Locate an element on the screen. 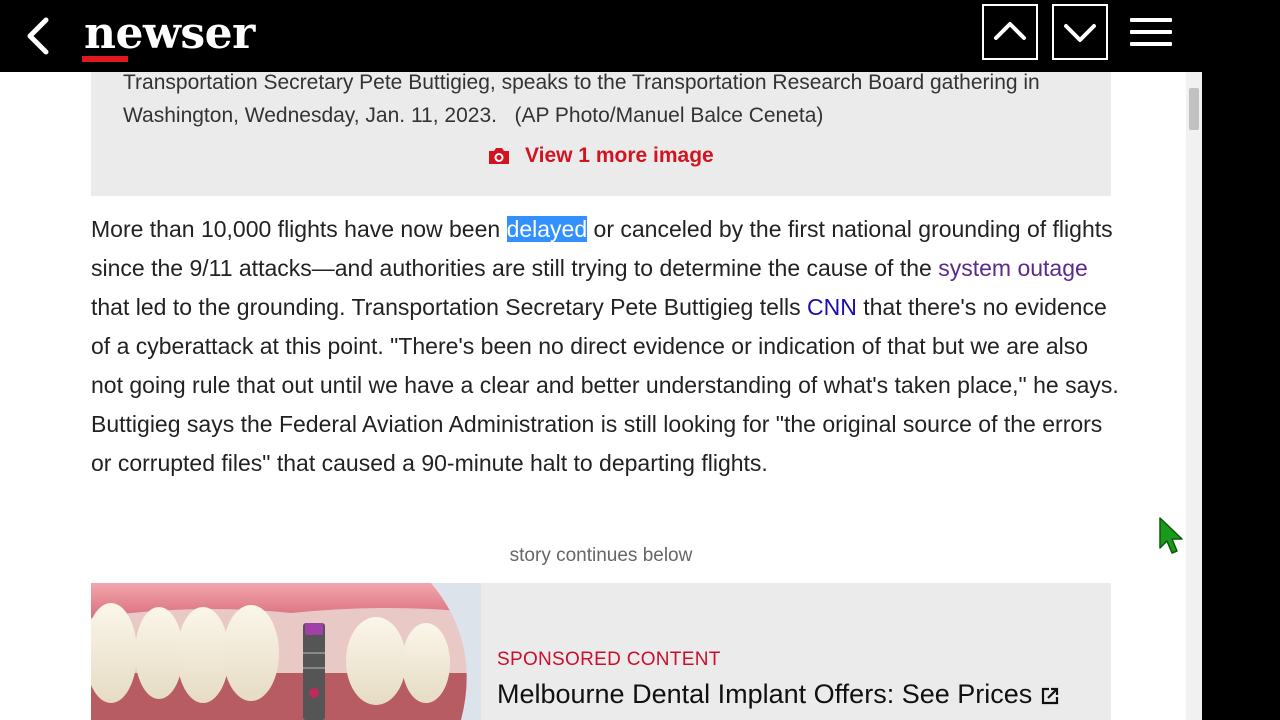 This screenshot has width=1280, height=720. story-continues-label: story continues below is located at coordinates (601, 555).